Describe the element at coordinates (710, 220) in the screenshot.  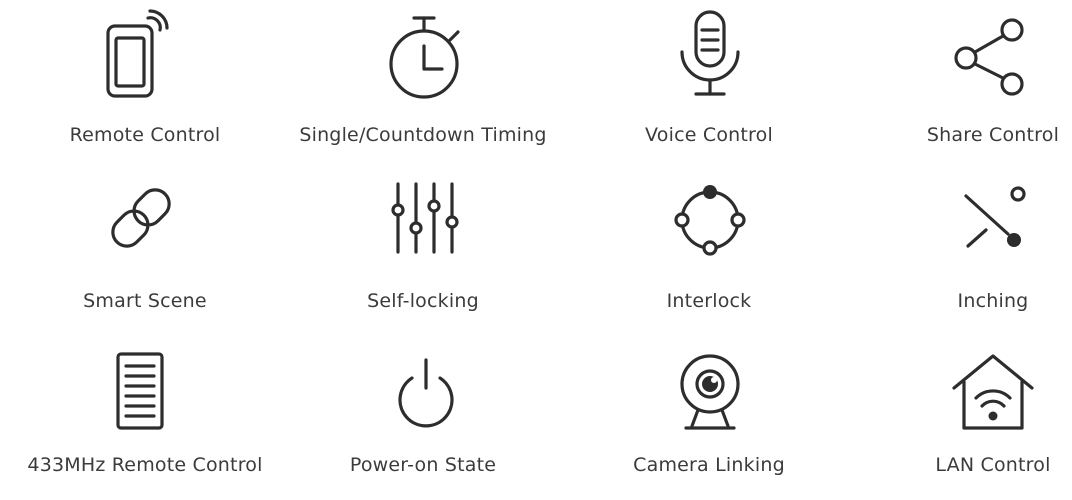
I see `interlock-circle-icon` at that location.